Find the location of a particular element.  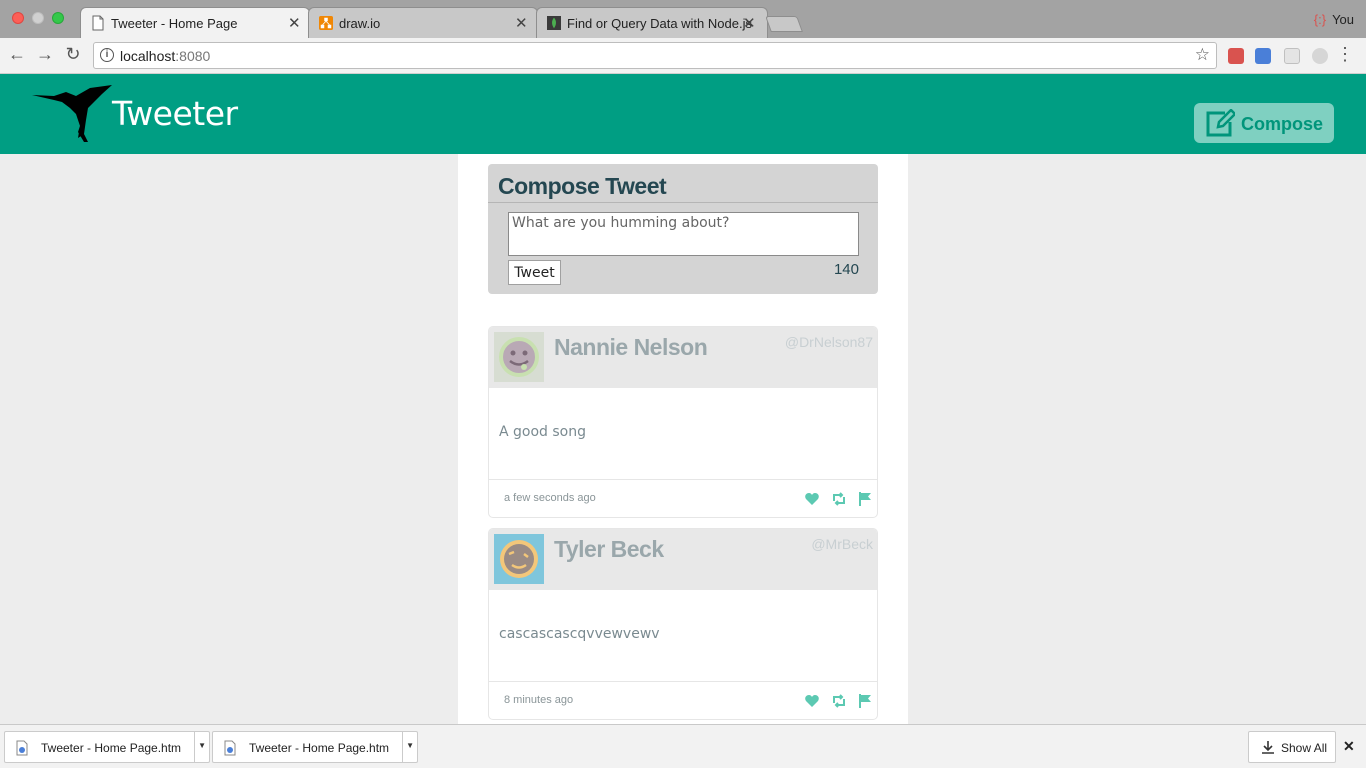

profile-button: {:} You is located at coordinates (1334, 19).